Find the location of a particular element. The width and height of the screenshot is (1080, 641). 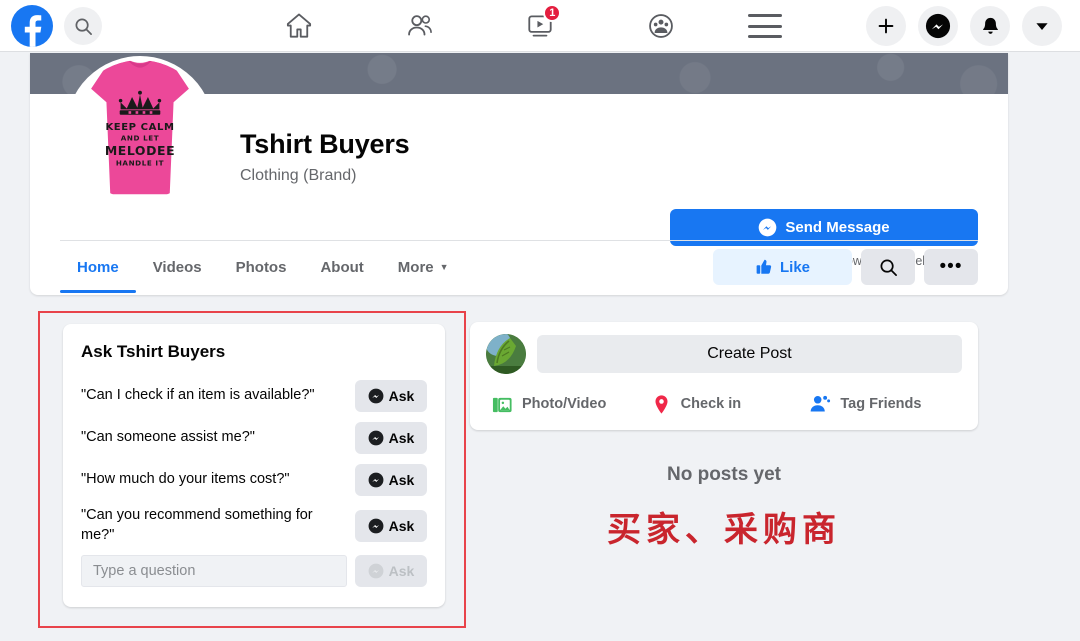

nav-home is located at coordinates (299, 26).